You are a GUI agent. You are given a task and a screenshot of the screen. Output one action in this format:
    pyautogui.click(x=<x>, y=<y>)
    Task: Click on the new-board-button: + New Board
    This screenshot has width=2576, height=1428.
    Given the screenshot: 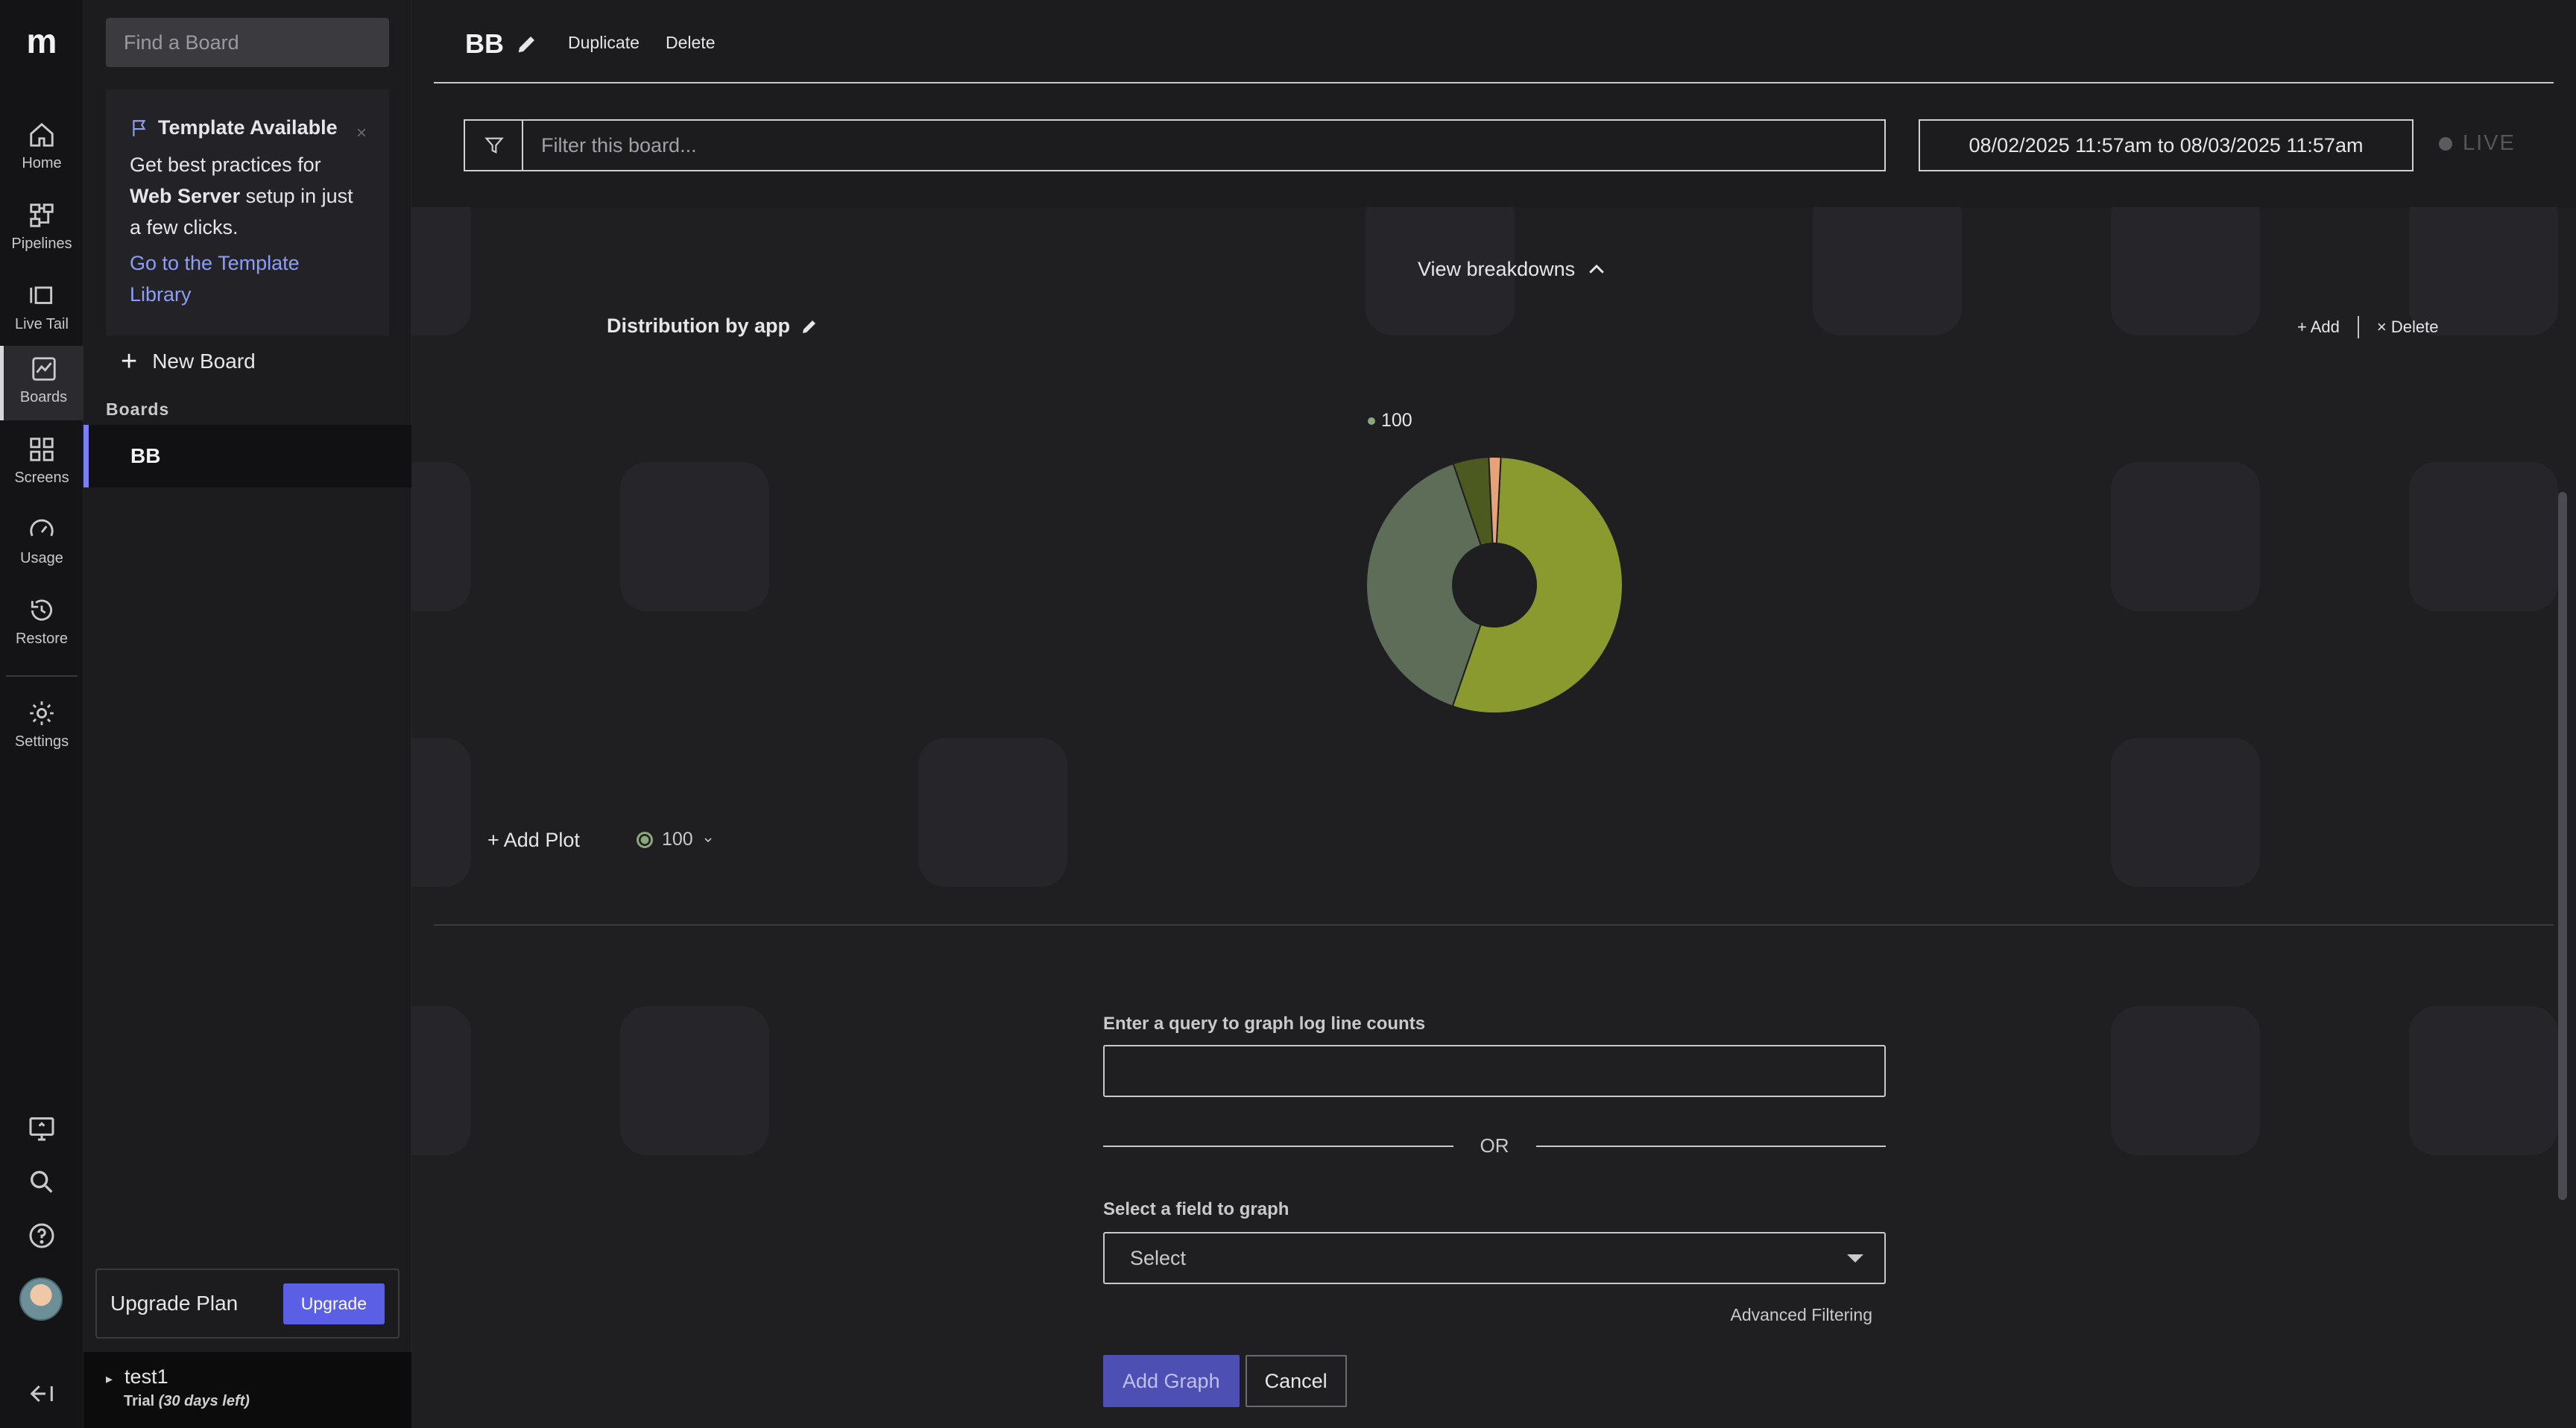 What is the action you would take?
    pyautogui.click(x=188, y=361)
    